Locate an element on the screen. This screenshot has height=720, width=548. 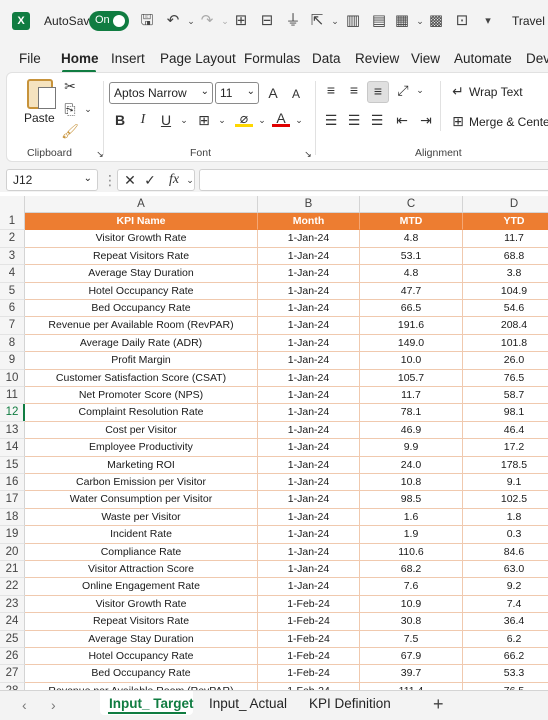
dropdown-icon: ▾ is located at coordinates (488, 21).